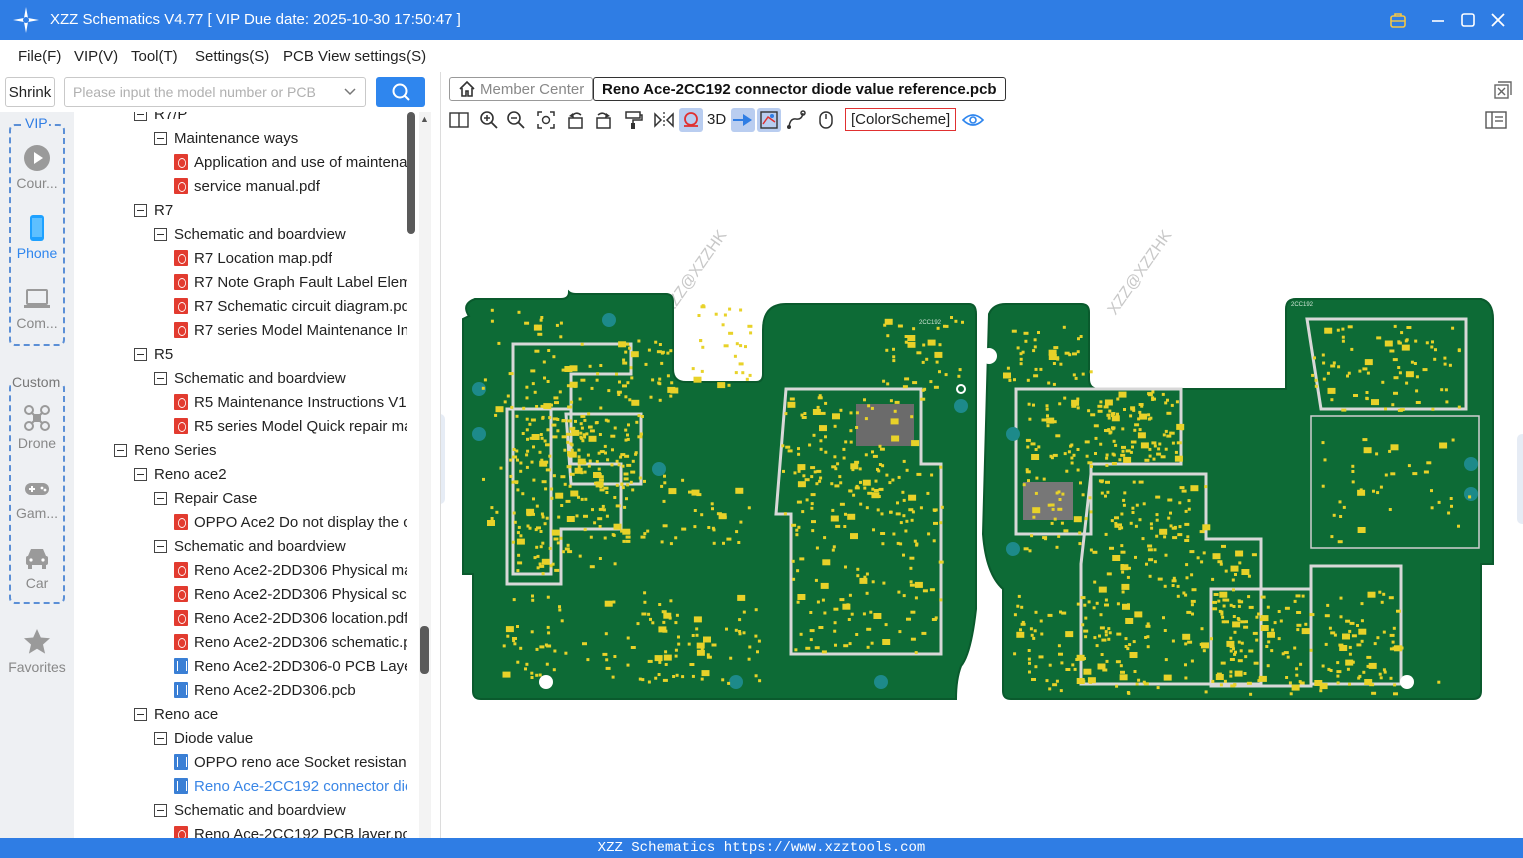  Describe the element at coordinates (743, 120) in the screenshot. I see `pin-arrow-icon` at that location.